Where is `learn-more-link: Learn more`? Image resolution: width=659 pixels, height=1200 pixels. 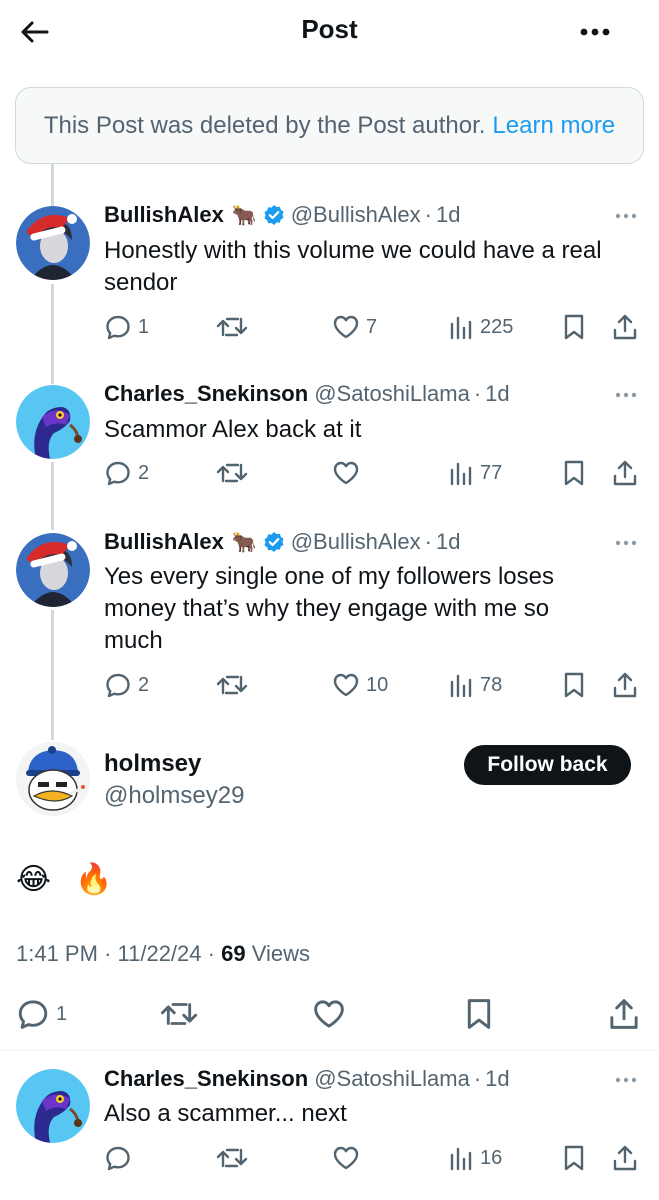
learn-more-link: Learn more is located at coordinates (553, 126).